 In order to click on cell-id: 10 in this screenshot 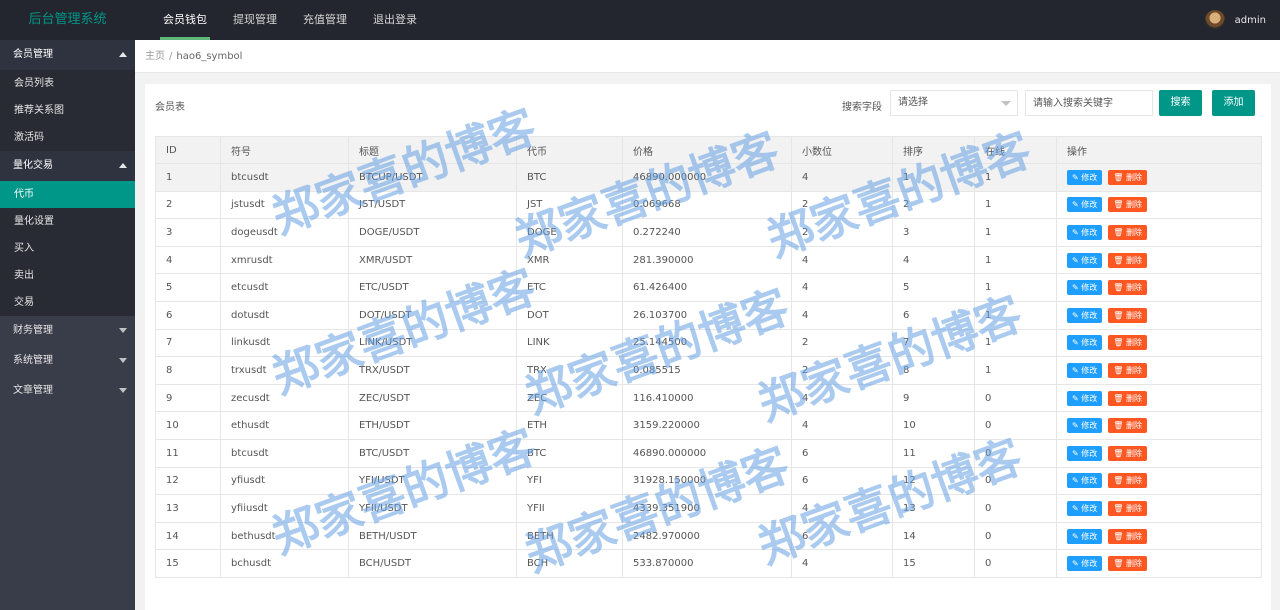, I will do `click(188, 425)`.